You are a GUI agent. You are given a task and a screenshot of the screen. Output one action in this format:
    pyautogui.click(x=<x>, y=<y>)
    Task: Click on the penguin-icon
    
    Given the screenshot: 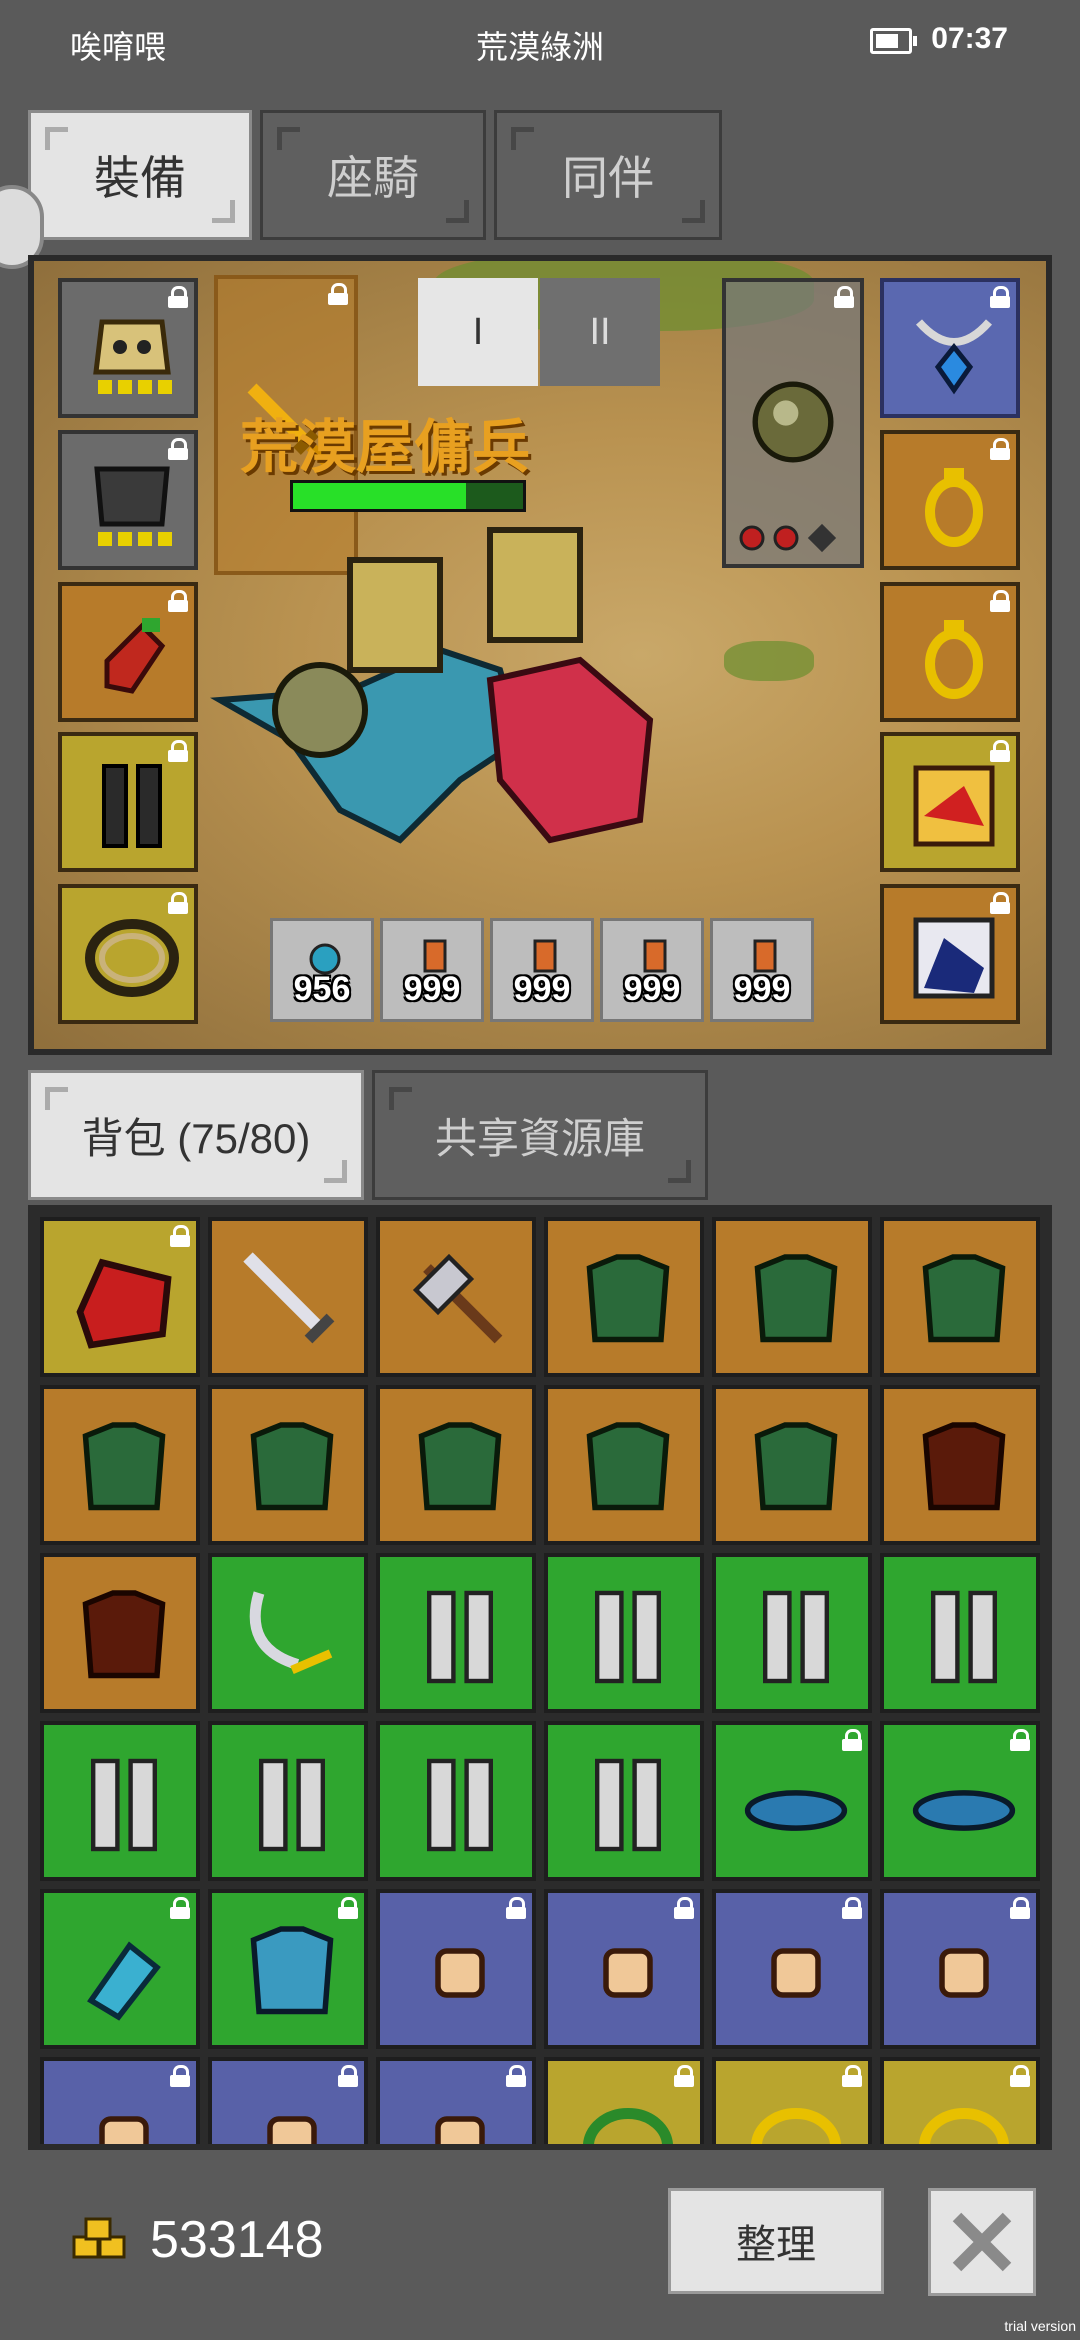 What is the action you would take?
    pyautogui.click(x=954, y=958)
    